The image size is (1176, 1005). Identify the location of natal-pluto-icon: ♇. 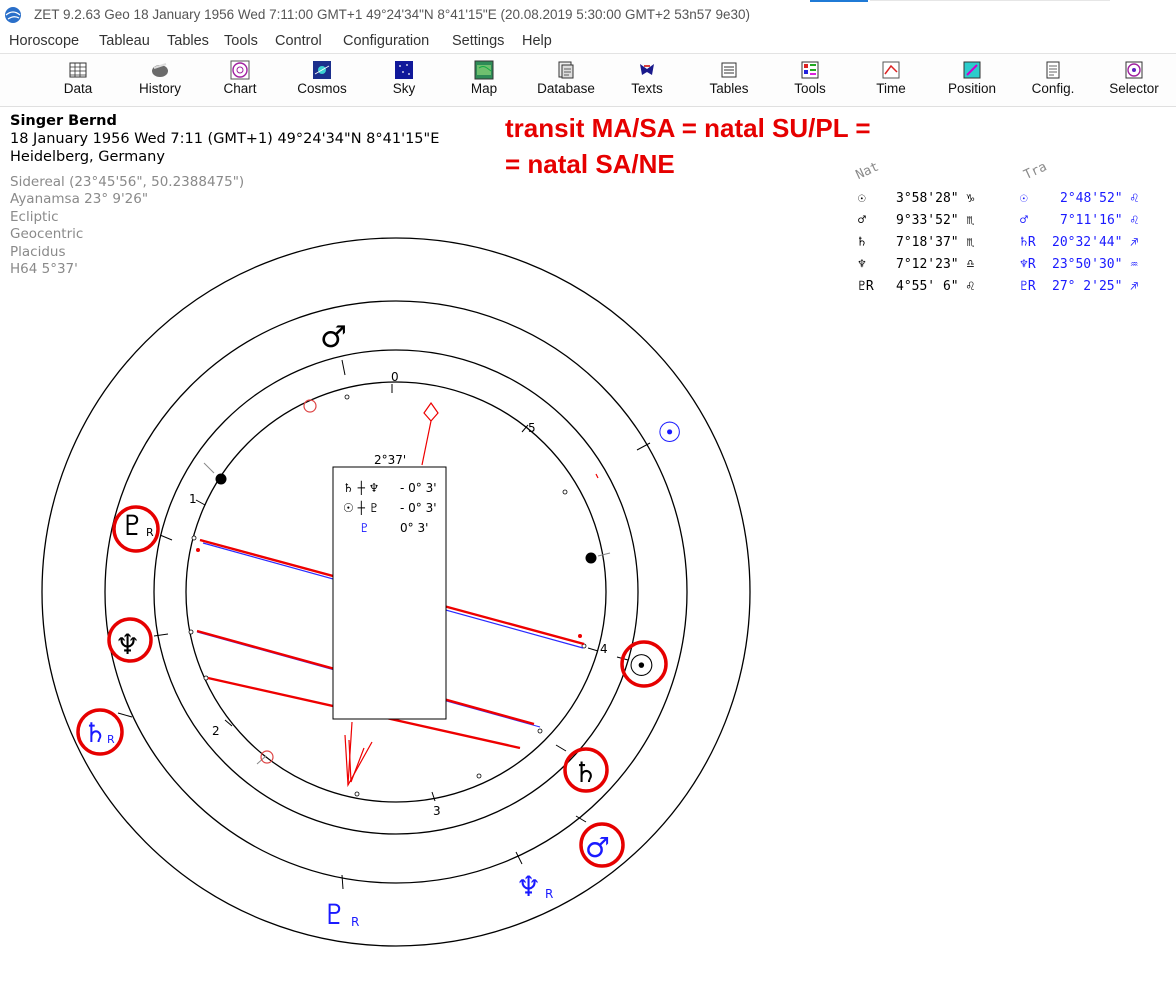
(132, 525).